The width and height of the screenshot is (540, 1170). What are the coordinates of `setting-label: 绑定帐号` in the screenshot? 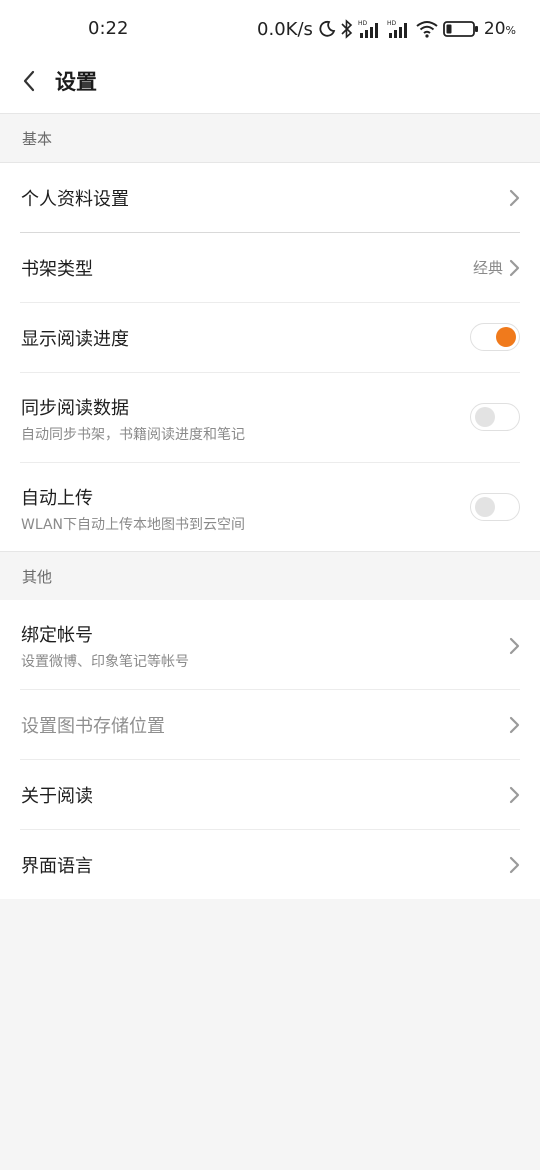 It's located at (57, 635).